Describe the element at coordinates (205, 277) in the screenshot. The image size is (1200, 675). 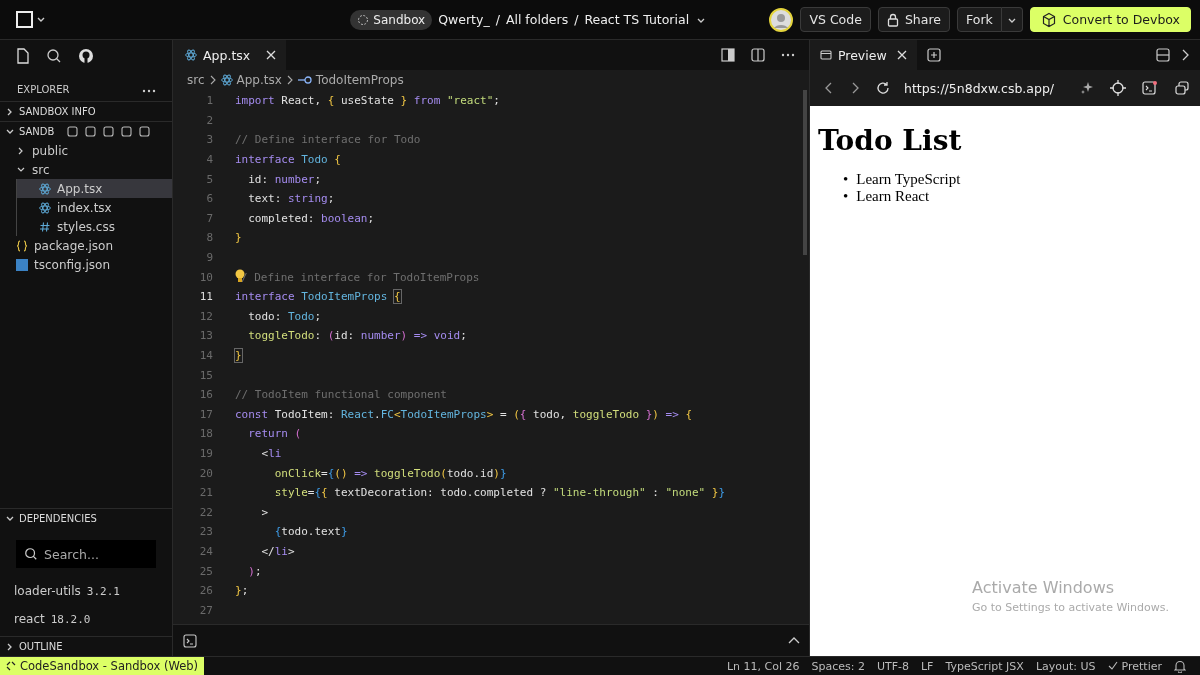
I see `line-number: 10` at that location.